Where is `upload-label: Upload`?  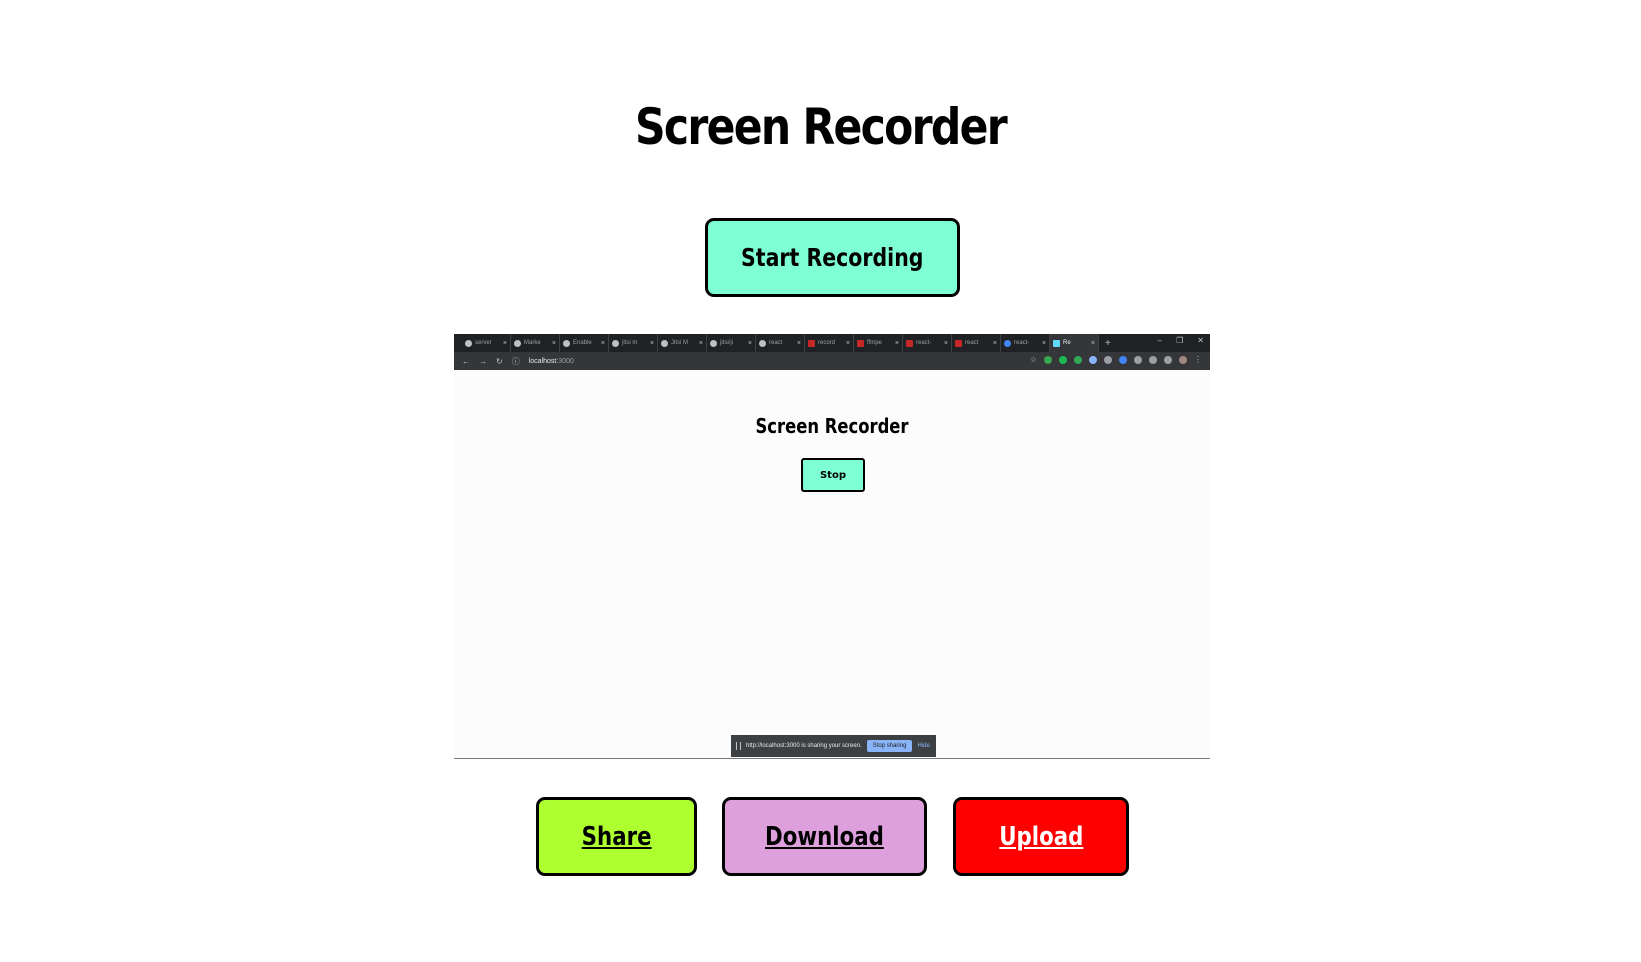
upload-label: Upload is located at coordinates (1041, 836).